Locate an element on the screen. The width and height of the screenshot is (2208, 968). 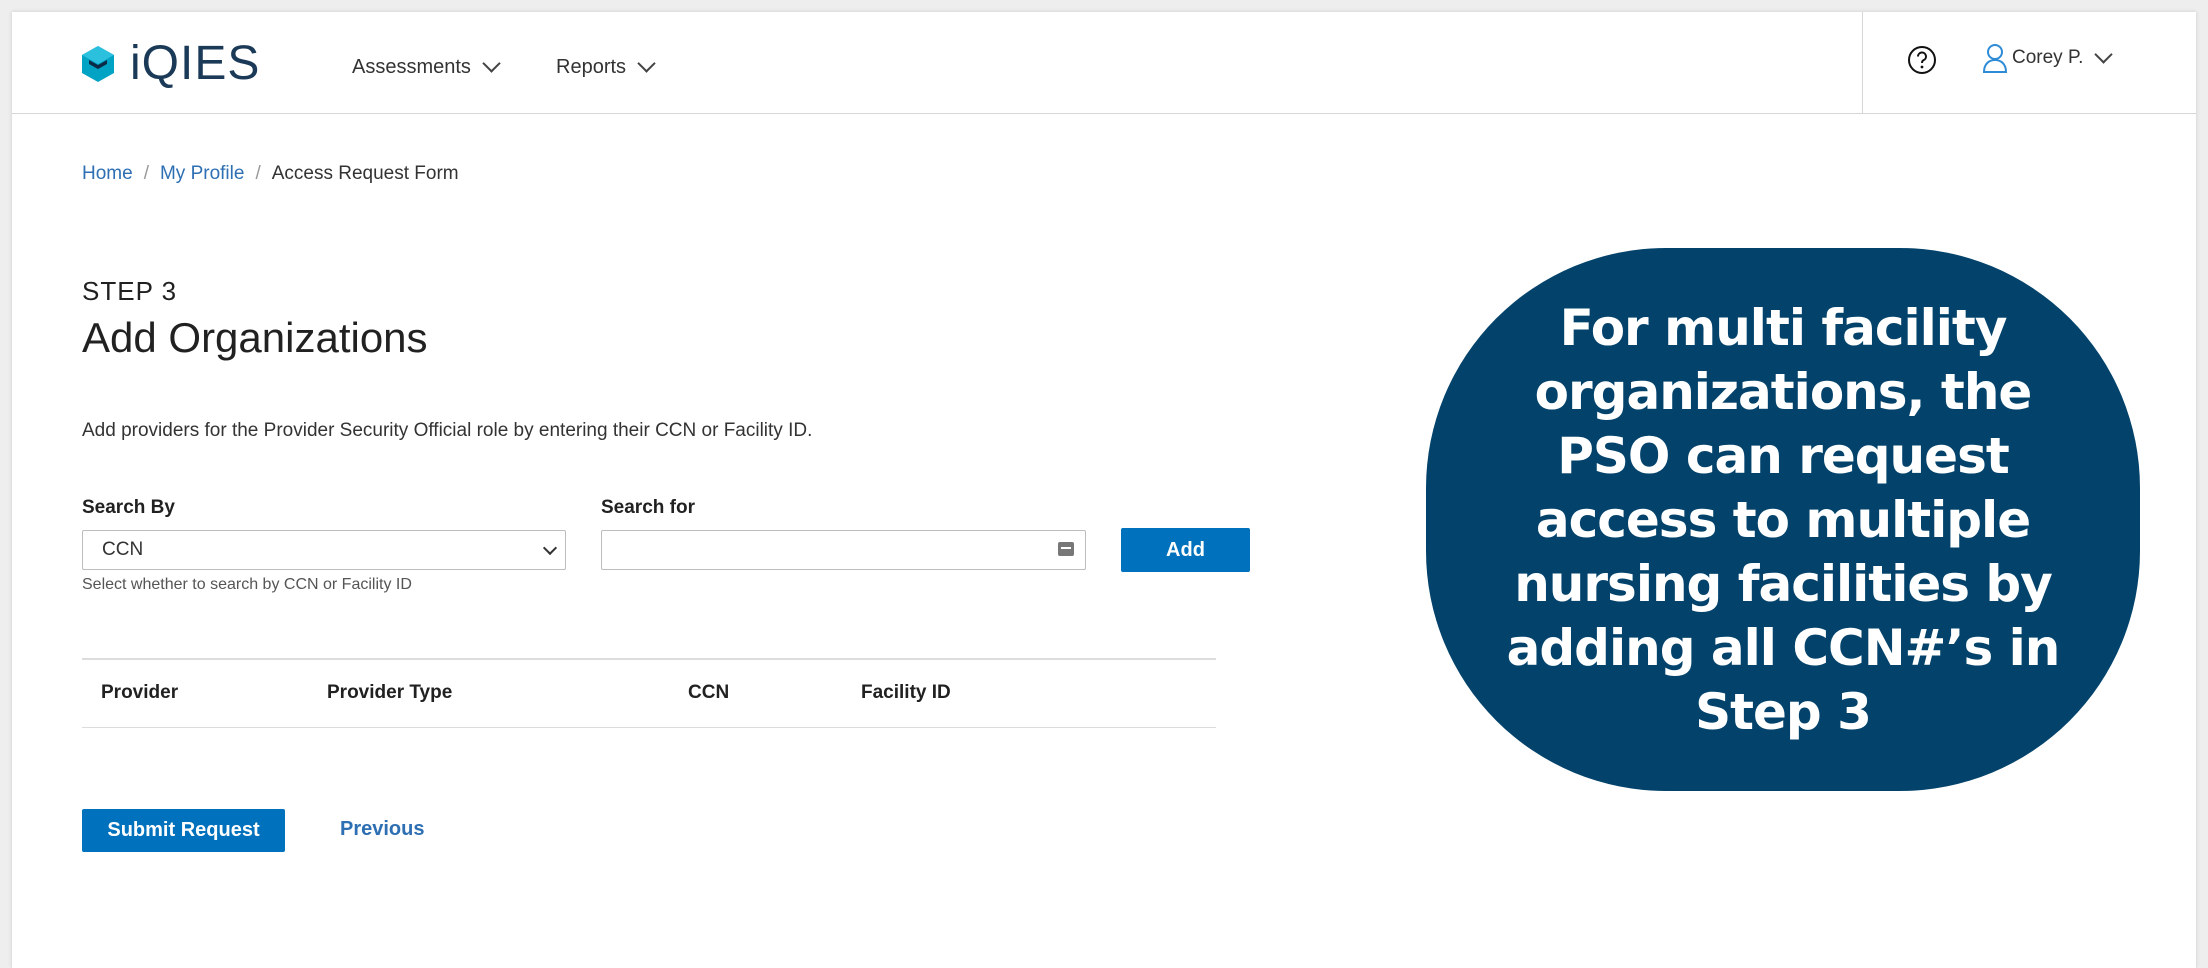
user-name: Corey P. is located at coordinates (2048, 57).